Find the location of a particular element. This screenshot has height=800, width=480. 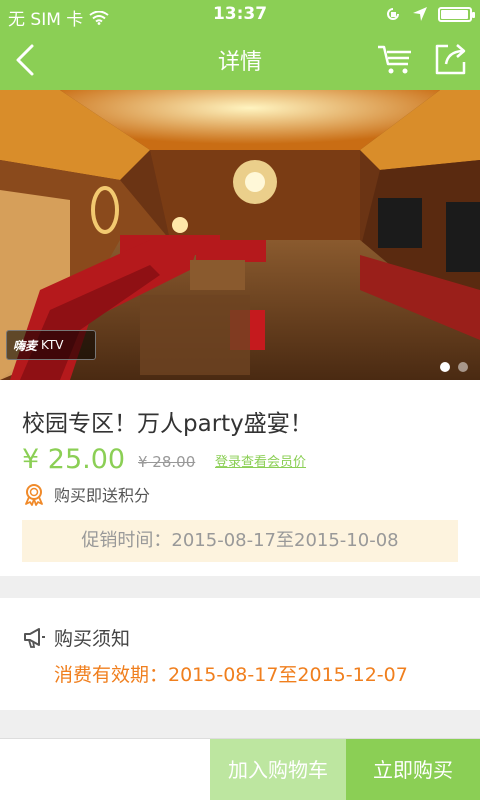

ktv-brand-logo: 嗨麦 KTV is located at coordinates (51, 345).